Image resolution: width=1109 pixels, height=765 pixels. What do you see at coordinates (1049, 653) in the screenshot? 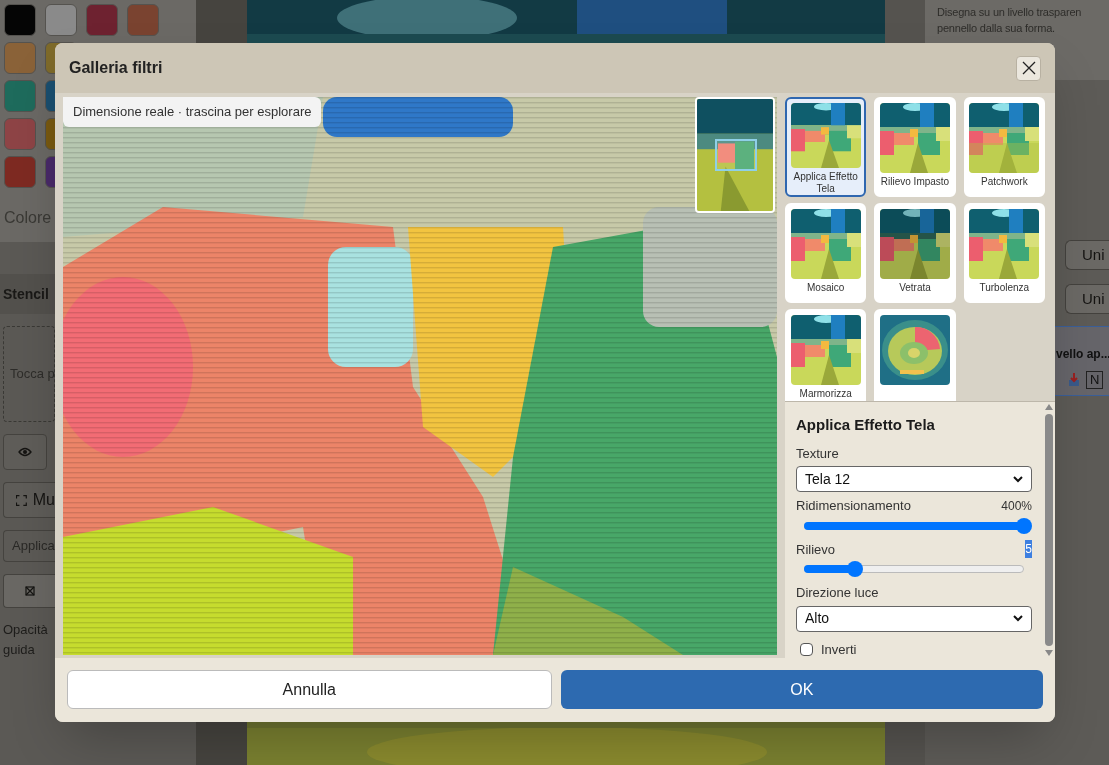
I see `scroll-down-icon` at bounding box center [1049, 653].